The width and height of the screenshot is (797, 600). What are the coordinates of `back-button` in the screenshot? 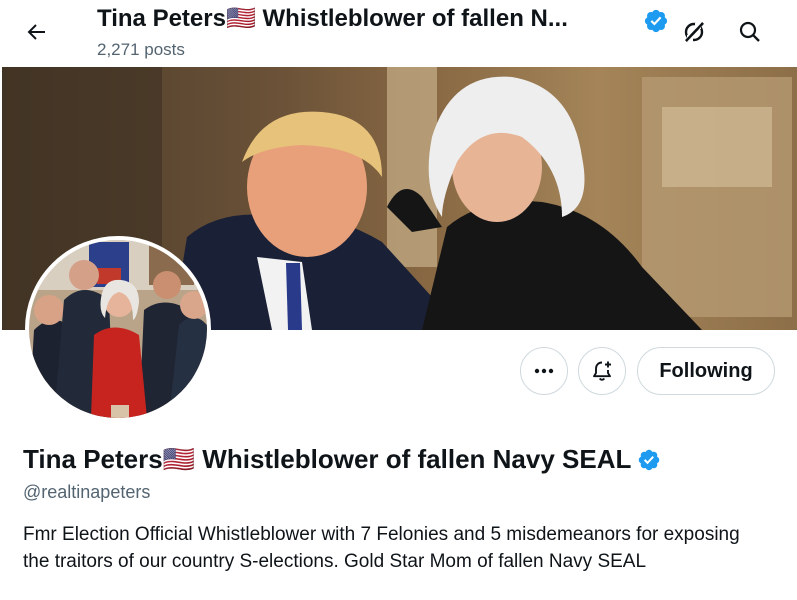 It's located at (36, 32).